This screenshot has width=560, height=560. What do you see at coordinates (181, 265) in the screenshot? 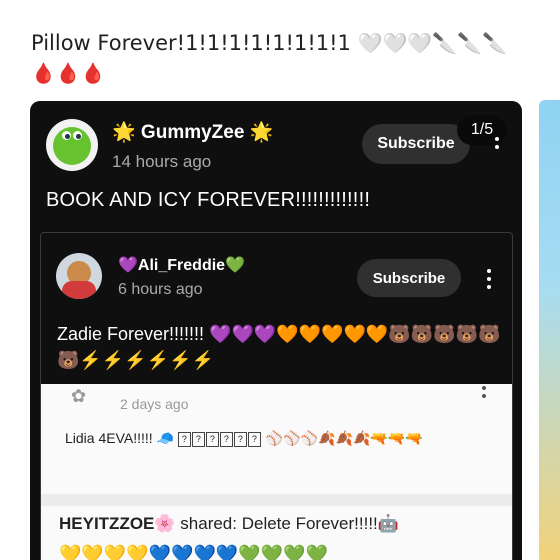
I see `channel-name: 💜Ali_Freddie💚` at bounding box center [181, 265].